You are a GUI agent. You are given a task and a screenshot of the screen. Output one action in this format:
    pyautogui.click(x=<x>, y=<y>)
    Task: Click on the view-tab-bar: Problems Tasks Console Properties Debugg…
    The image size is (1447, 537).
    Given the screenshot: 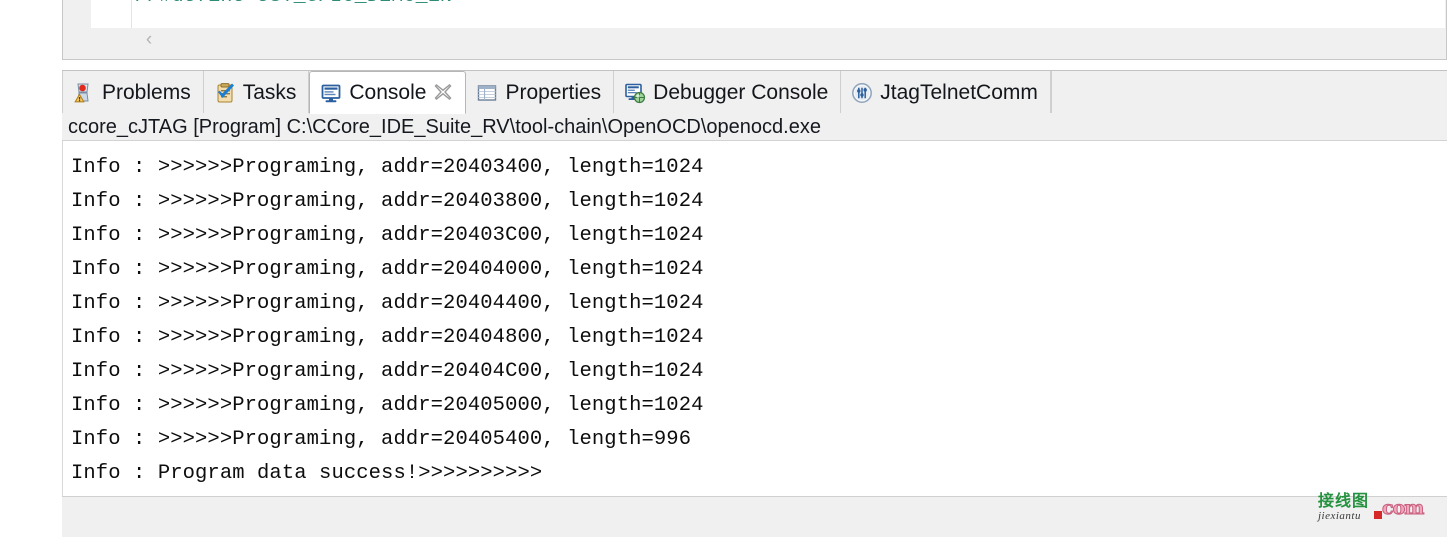 What is the action you would take?
    pyautogui.click(x=754, y=92)
    